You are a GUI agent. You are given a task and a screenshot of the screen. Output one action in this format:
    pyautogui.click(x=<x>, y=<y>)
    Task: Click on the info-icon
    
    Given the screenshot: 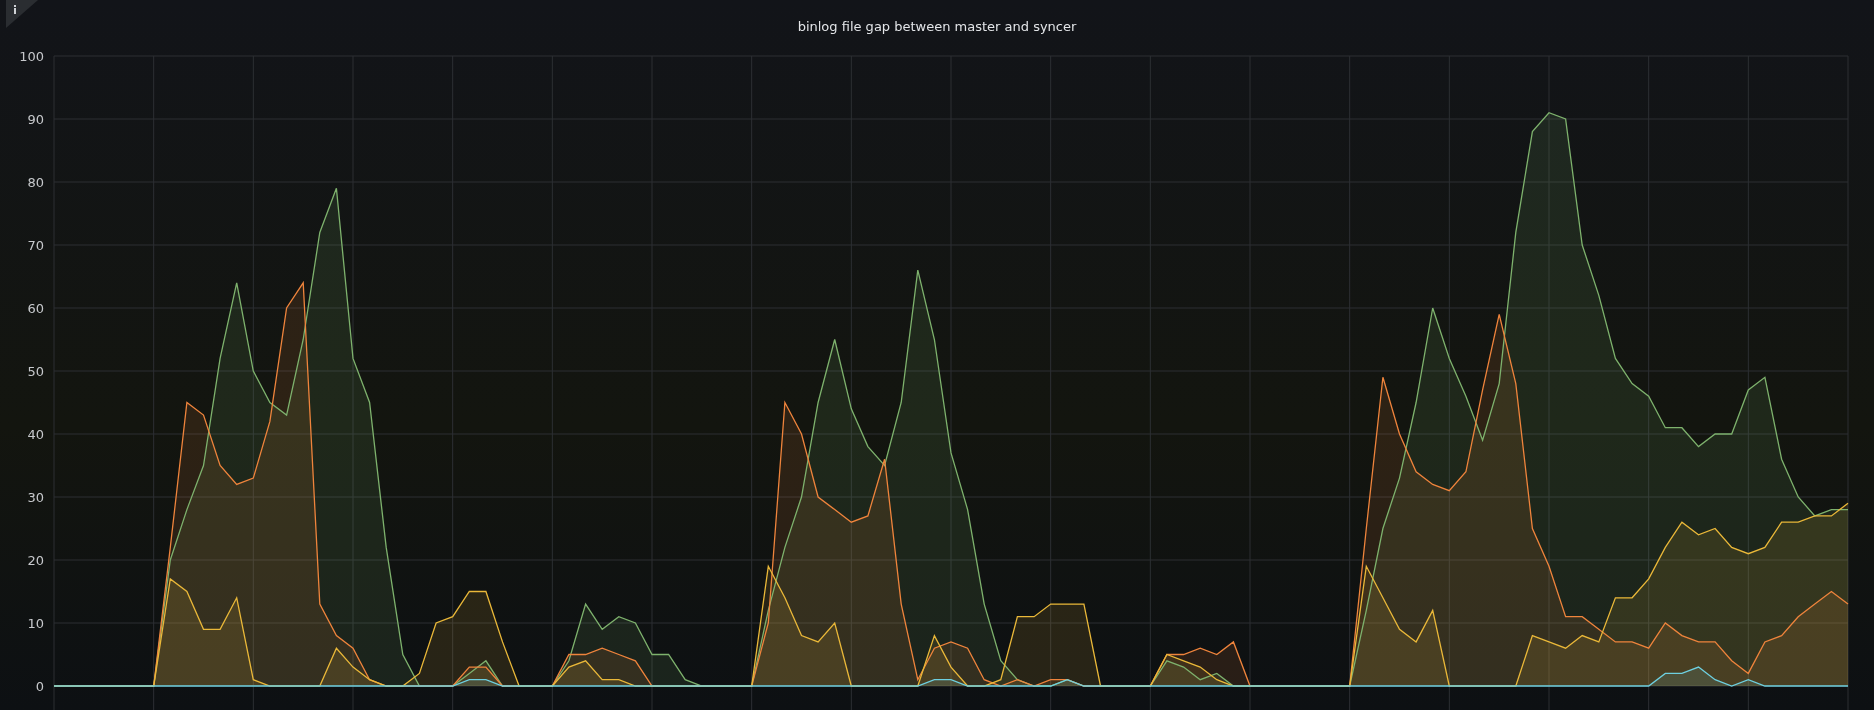 What is the action you would take?
    pyautogui.click(x=22, y=14)
    